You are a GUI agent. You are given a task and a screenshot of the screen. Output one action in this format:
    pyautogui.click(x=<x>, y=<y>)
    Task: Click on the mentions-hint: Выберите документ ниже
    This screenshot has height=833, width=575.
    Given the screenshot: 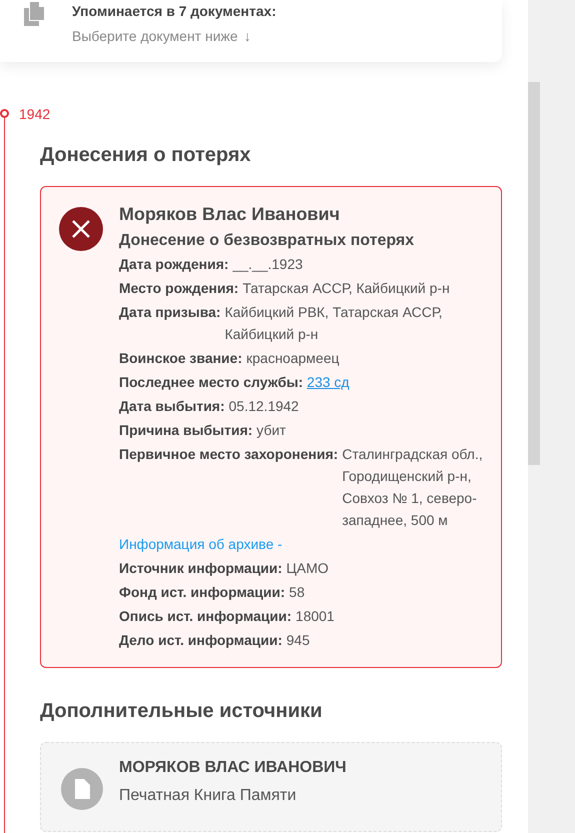 What is the action you would take?
    pyautogui.click(x=155, y=36)
    